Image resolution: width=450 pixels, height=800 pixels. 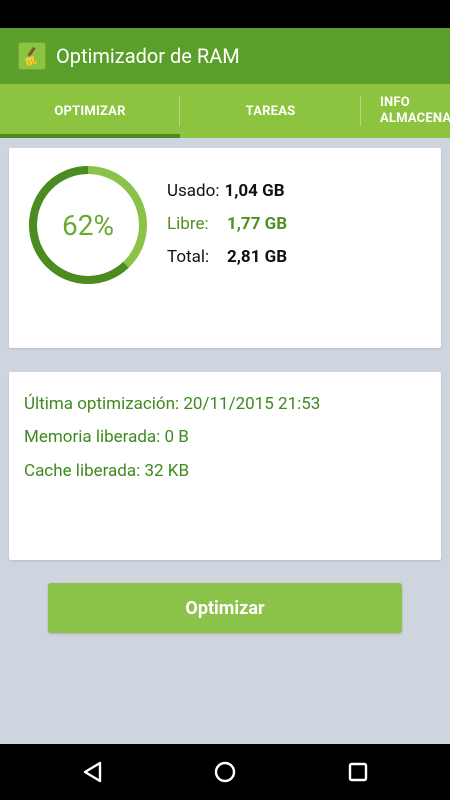 What do you see at coordinates (93, 772) in the screenshot?
I see `back-triangle-icon` at bounding box center [93, 772].